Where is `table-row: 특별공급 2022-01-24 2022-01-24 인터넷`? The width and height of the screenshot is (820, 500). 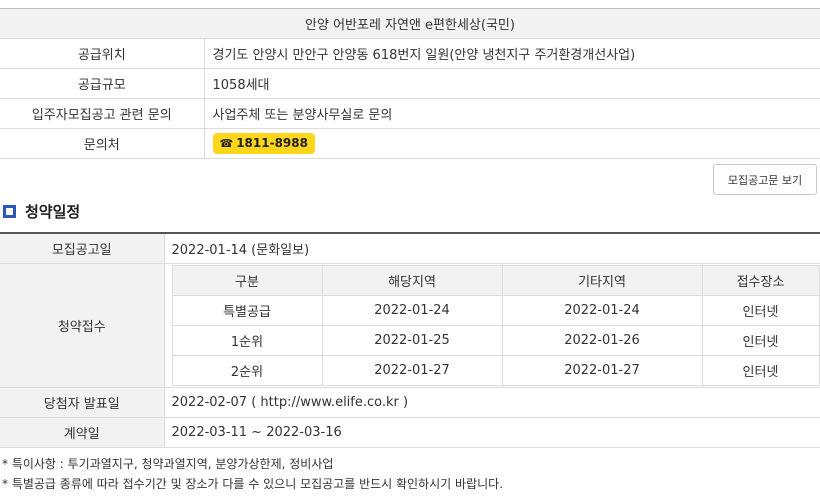 table-row: 특별공급 2022-01-24 2022-01-24 인터넷 is located at coordinates (495, 310).